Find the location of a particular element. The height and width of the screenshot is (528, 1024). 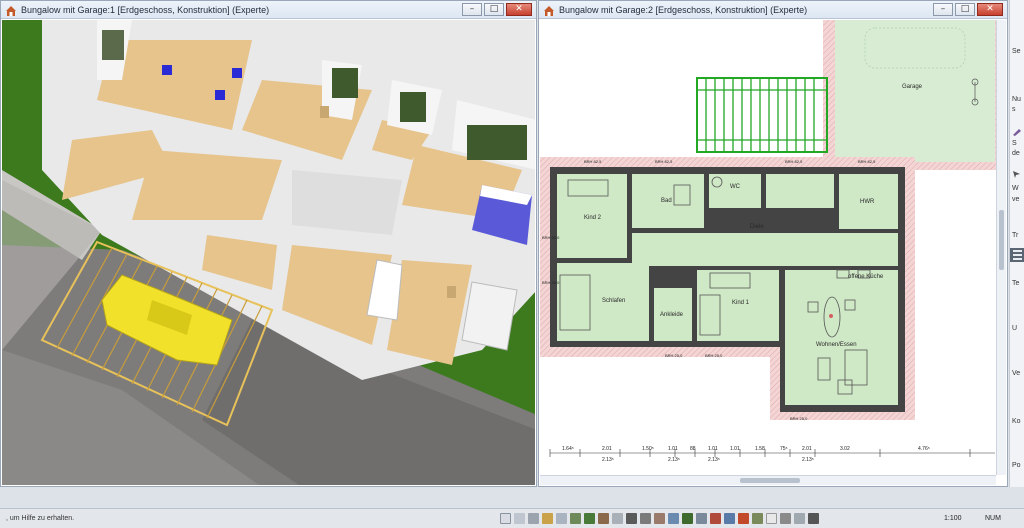

room-label-wc: WC is located at coordinates (735, 187).